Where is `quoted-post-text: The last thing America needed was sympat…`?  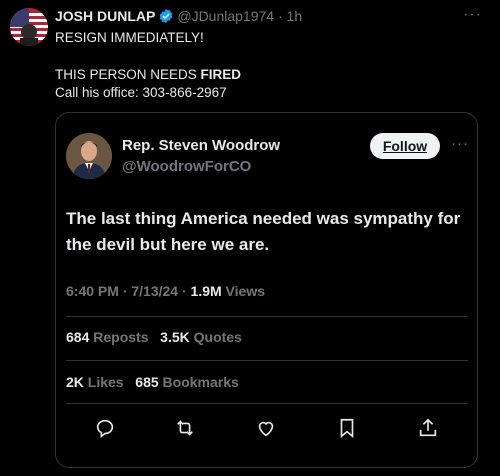 quoted-post-text: The last thing America needed was sympat… is located at coordinates (263, 231).